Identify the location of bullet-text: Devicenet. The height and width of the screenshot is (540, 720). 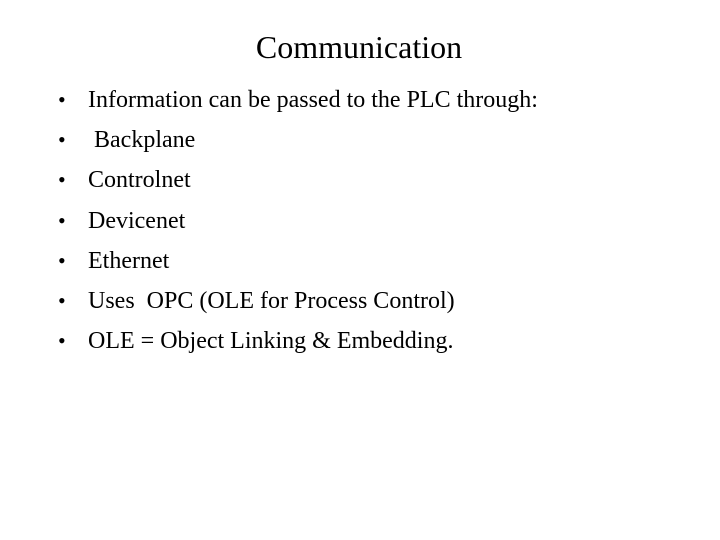
(137, 220).